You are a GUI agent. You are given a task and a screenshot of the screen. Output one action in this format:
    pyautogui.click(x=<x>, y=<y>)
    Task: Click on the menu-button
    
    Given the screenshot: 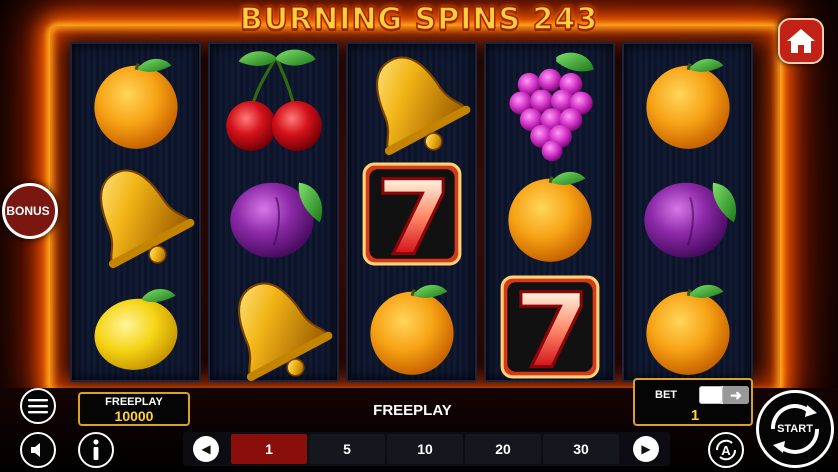 What is the action you would take?
    pyautogui.click(x=38, y=406)
    